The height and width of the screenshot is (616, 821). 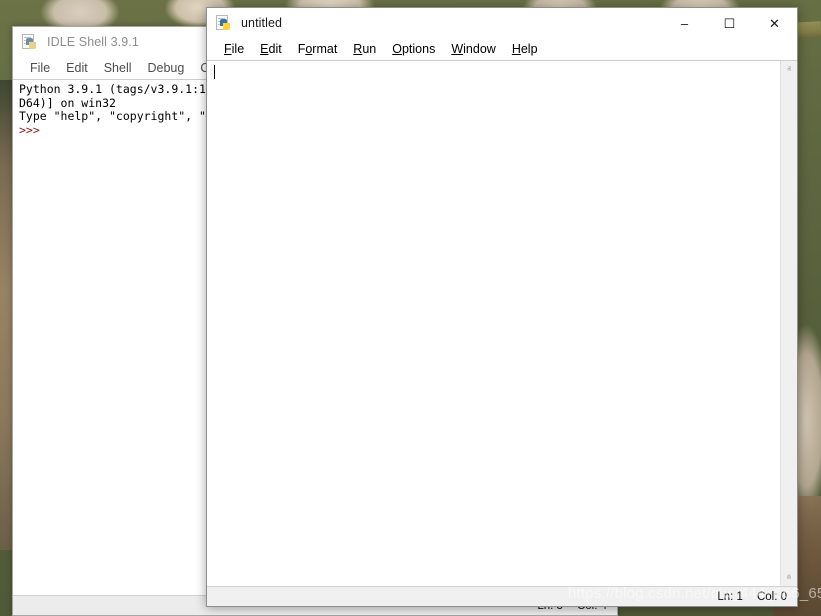 What do you see at coordinates (29, 129) in the screenshot?
I see `shell-prompt: >>>` at bounding box center [29, 129].